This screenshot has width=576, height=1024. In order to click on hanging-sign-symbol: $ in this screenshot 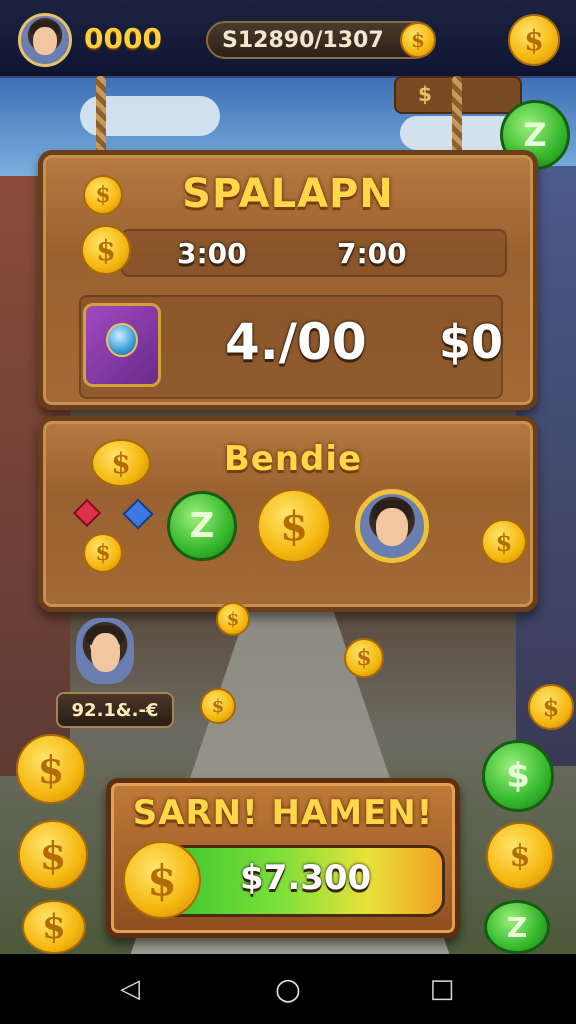, I will do `click(425, 94)`.